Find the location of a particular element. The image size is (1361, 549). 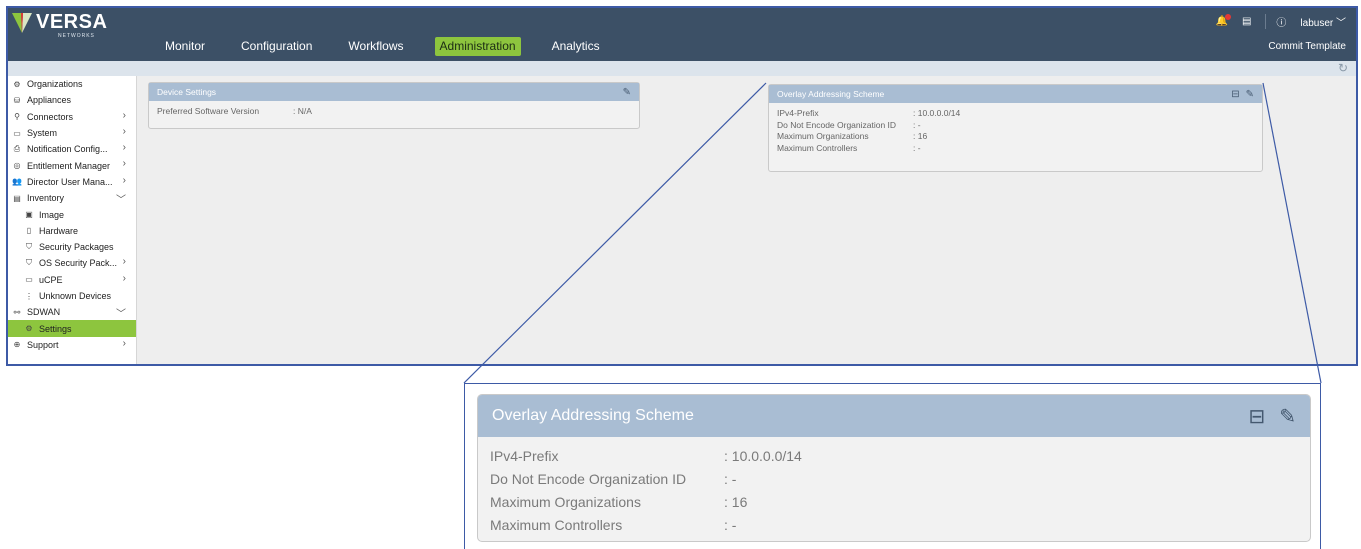

row-value: : 16 is located at coordinates (736, 502).